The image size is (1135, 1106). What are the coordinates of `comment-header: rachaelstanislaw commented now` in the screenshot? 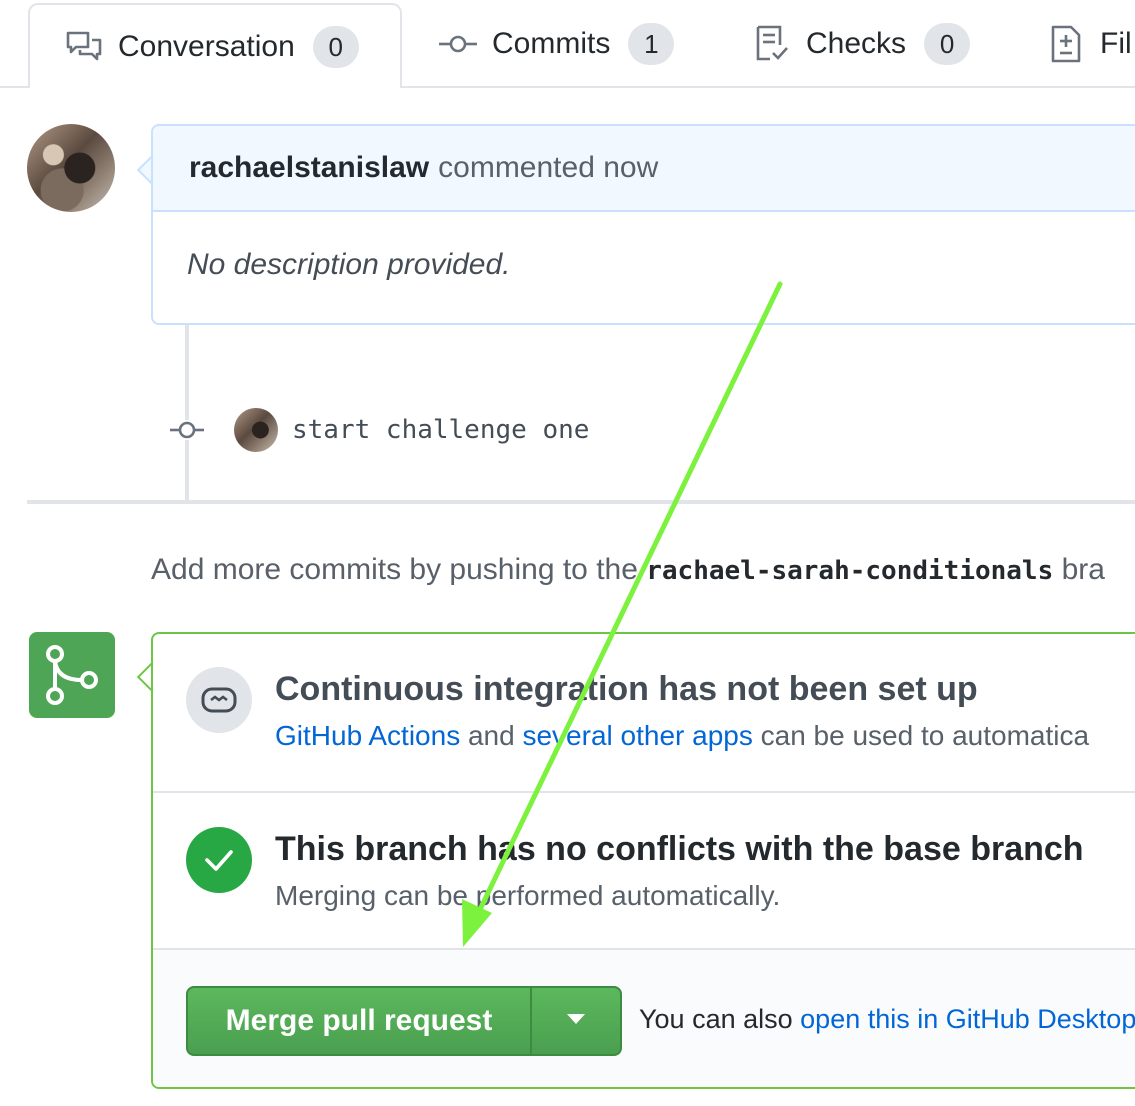 It's located at (644, 169).